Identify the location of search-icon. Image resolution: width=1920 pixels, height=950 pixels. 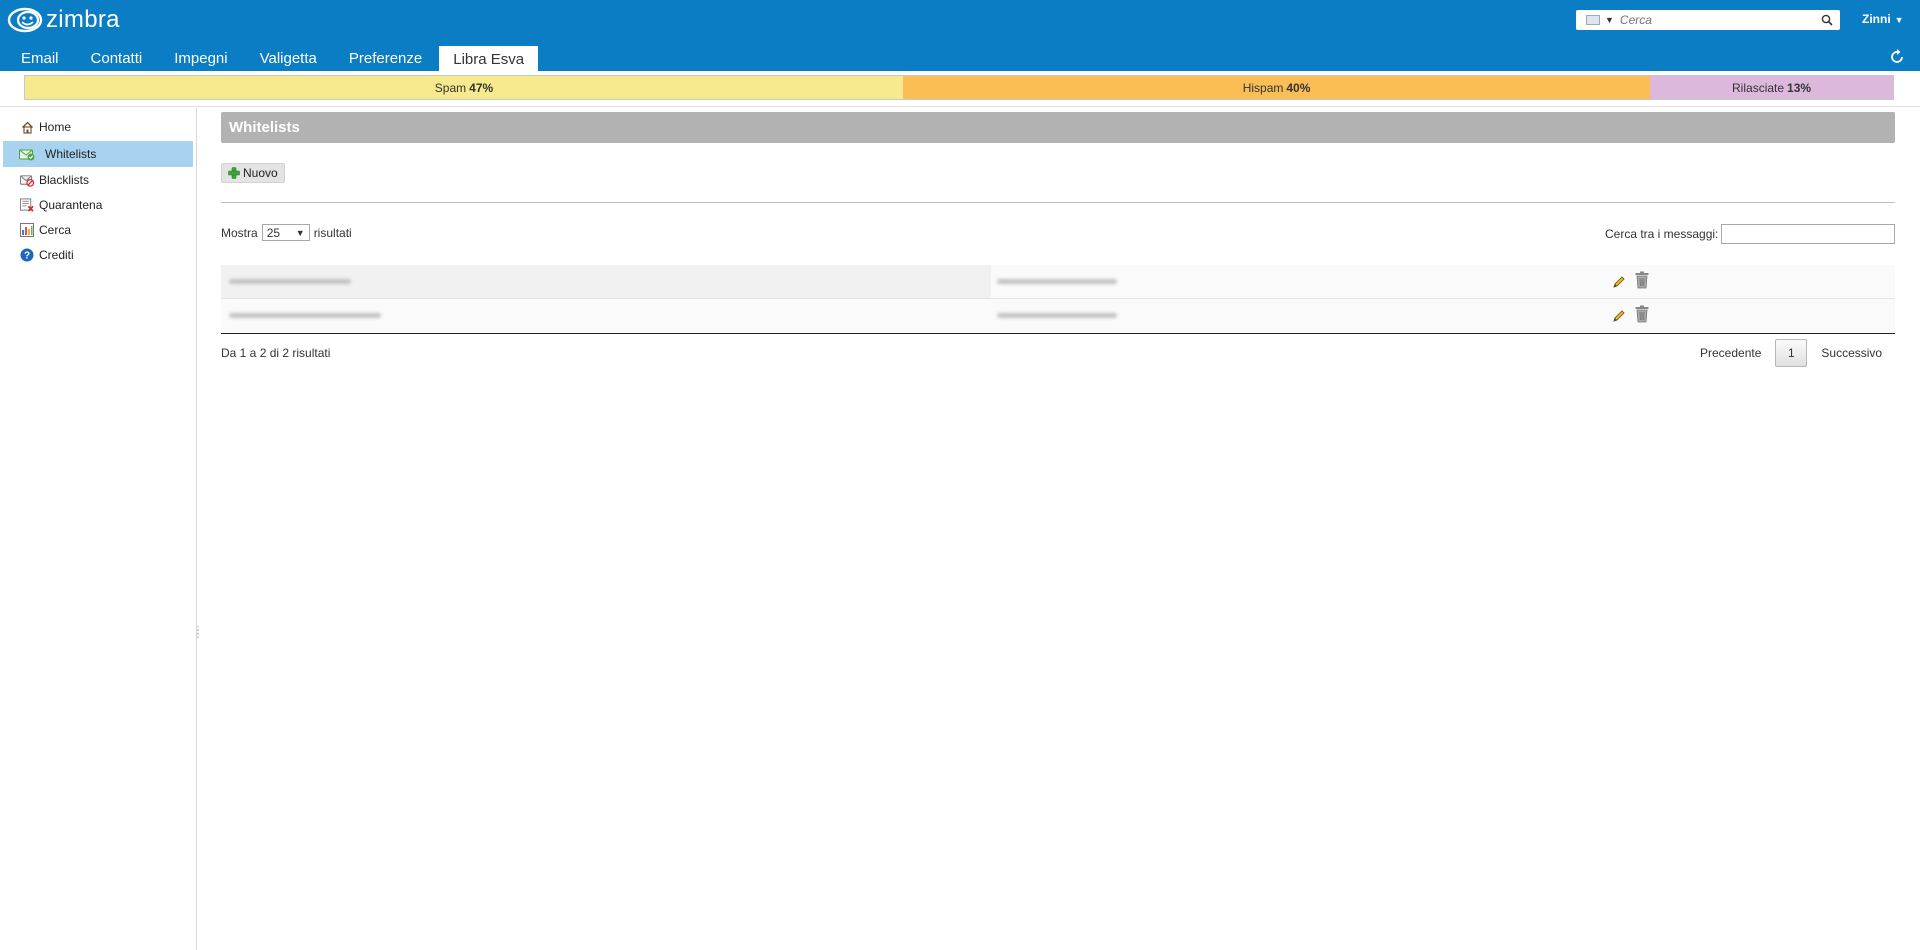
(1827, 20).